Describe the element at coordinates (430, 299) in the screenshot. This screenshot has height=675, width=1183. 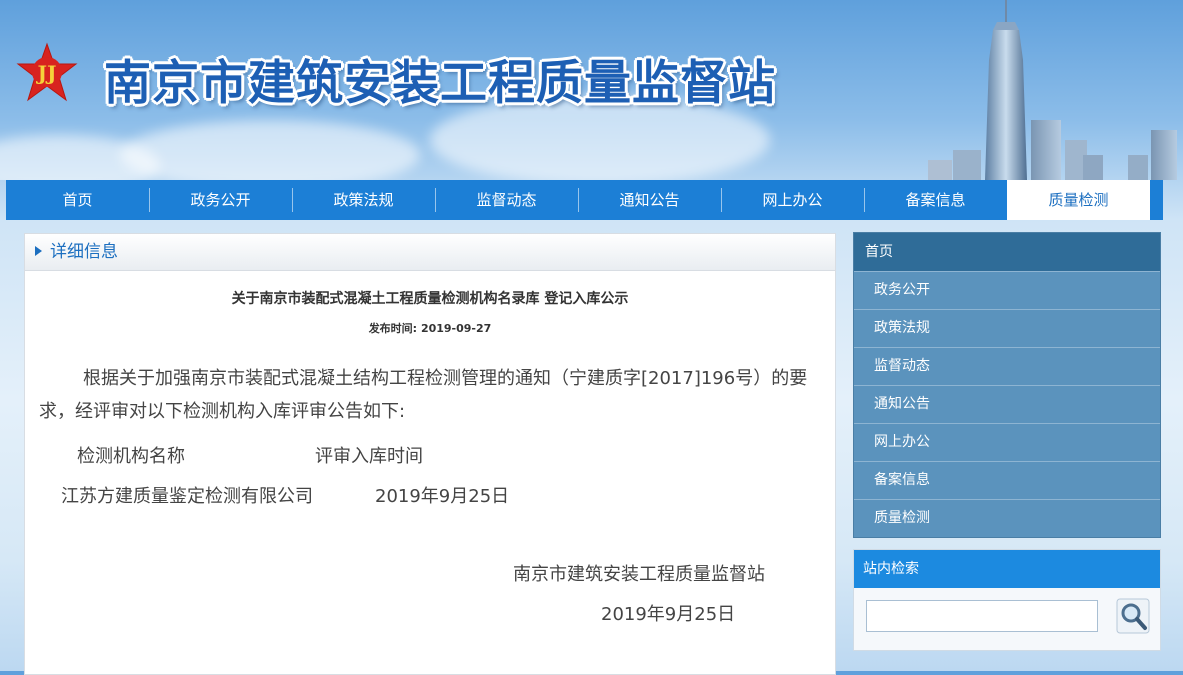
I see `article-title: 关于南京市装配式混凝土工程质量检测机构名录库 登记入库公示` at that location.